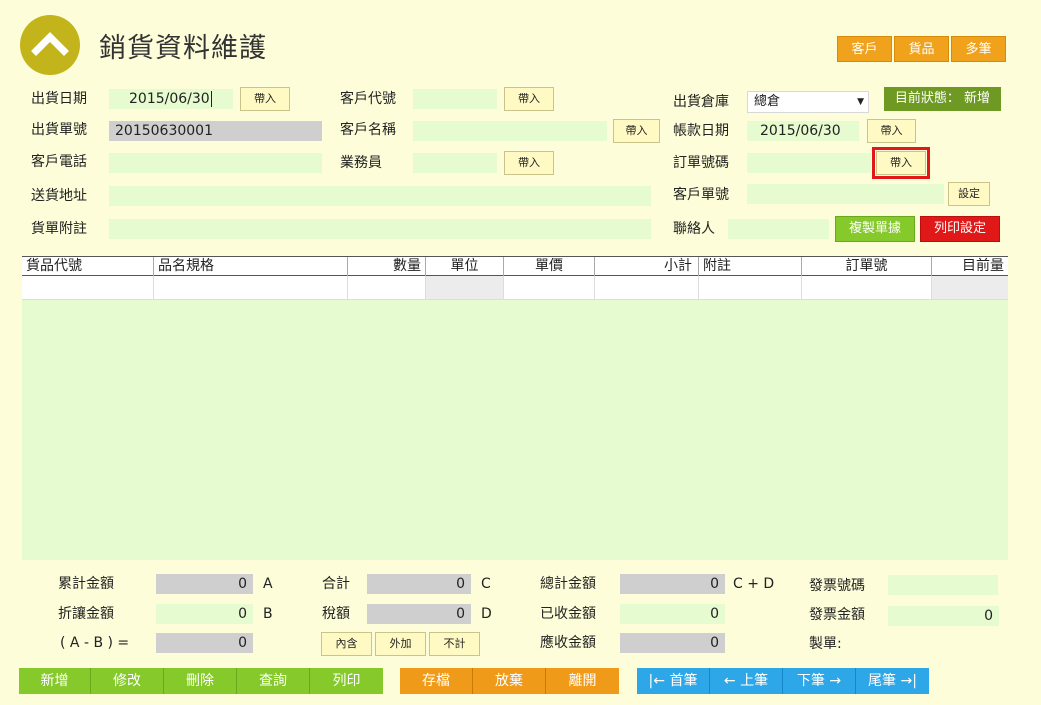 This screenshot has height=705, width=1041. I want to click on order-no-field, so click(809, 163).